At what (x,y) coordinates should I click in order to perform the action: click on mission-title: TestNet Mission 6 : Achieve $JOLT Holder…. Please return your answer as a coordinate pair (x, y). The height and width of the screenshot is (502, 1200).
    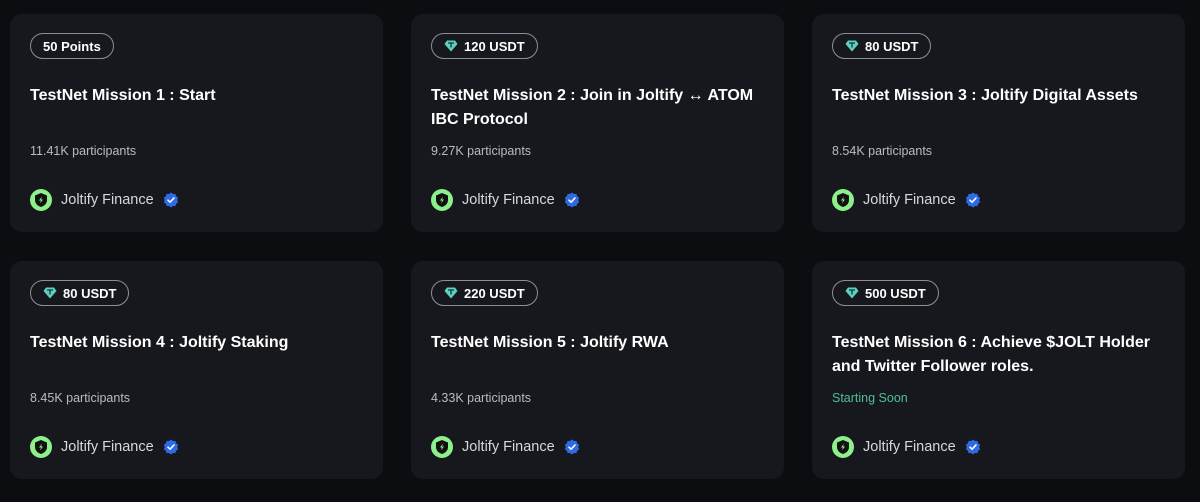
    Looking at the image, I should click on (1002, 355).